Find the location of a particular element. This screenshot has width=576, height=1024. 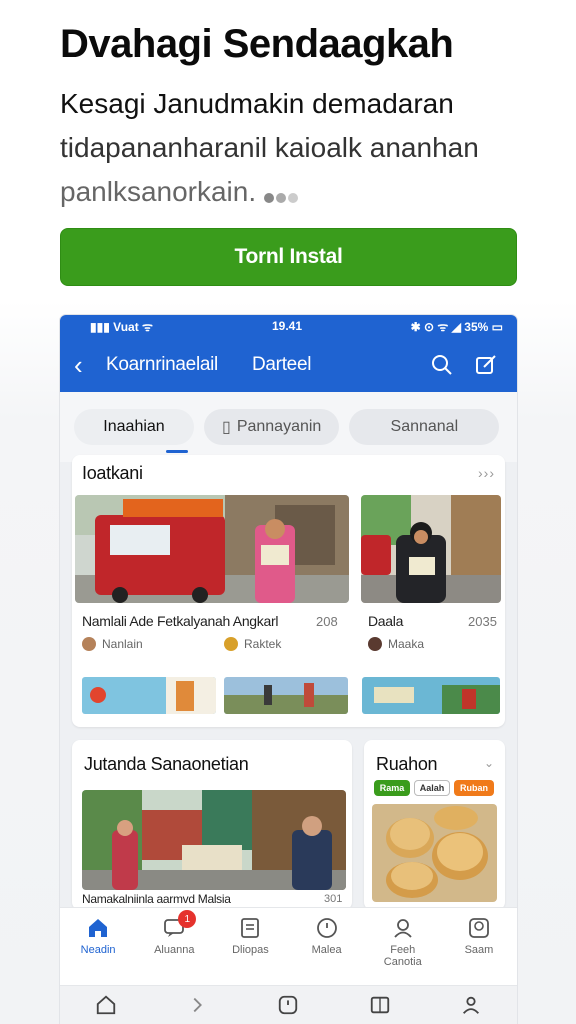

author-name: Raktek is located at coordinates (263, 644).